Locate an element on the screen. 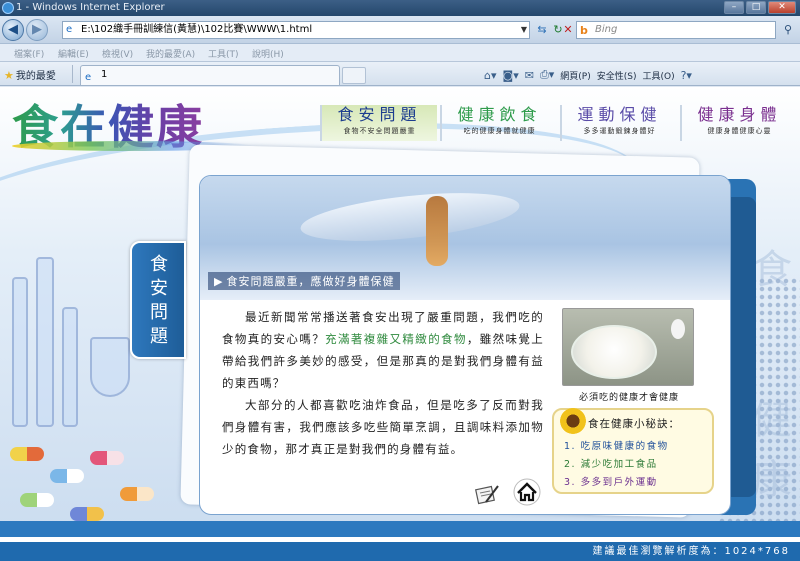 This screenshot has height=561, width=800. search-icon: ⚲ is located at coordinates (788, 30).